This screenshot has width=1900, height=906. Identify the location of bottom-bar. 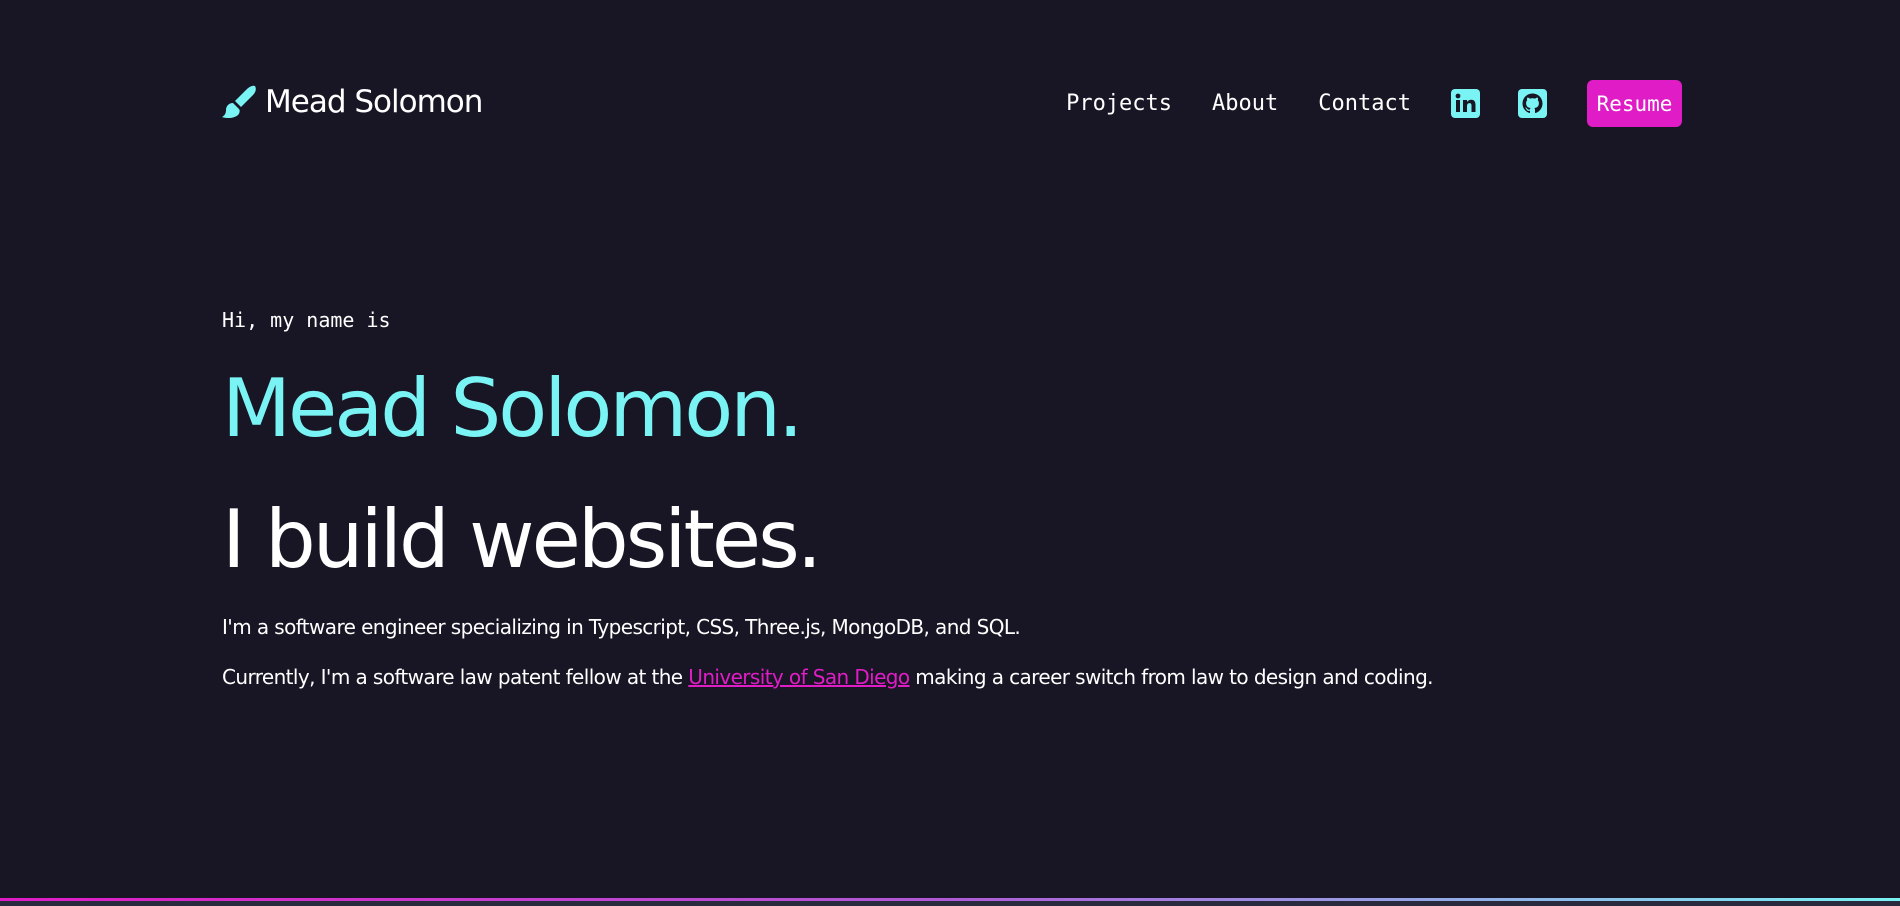
(950, 902).